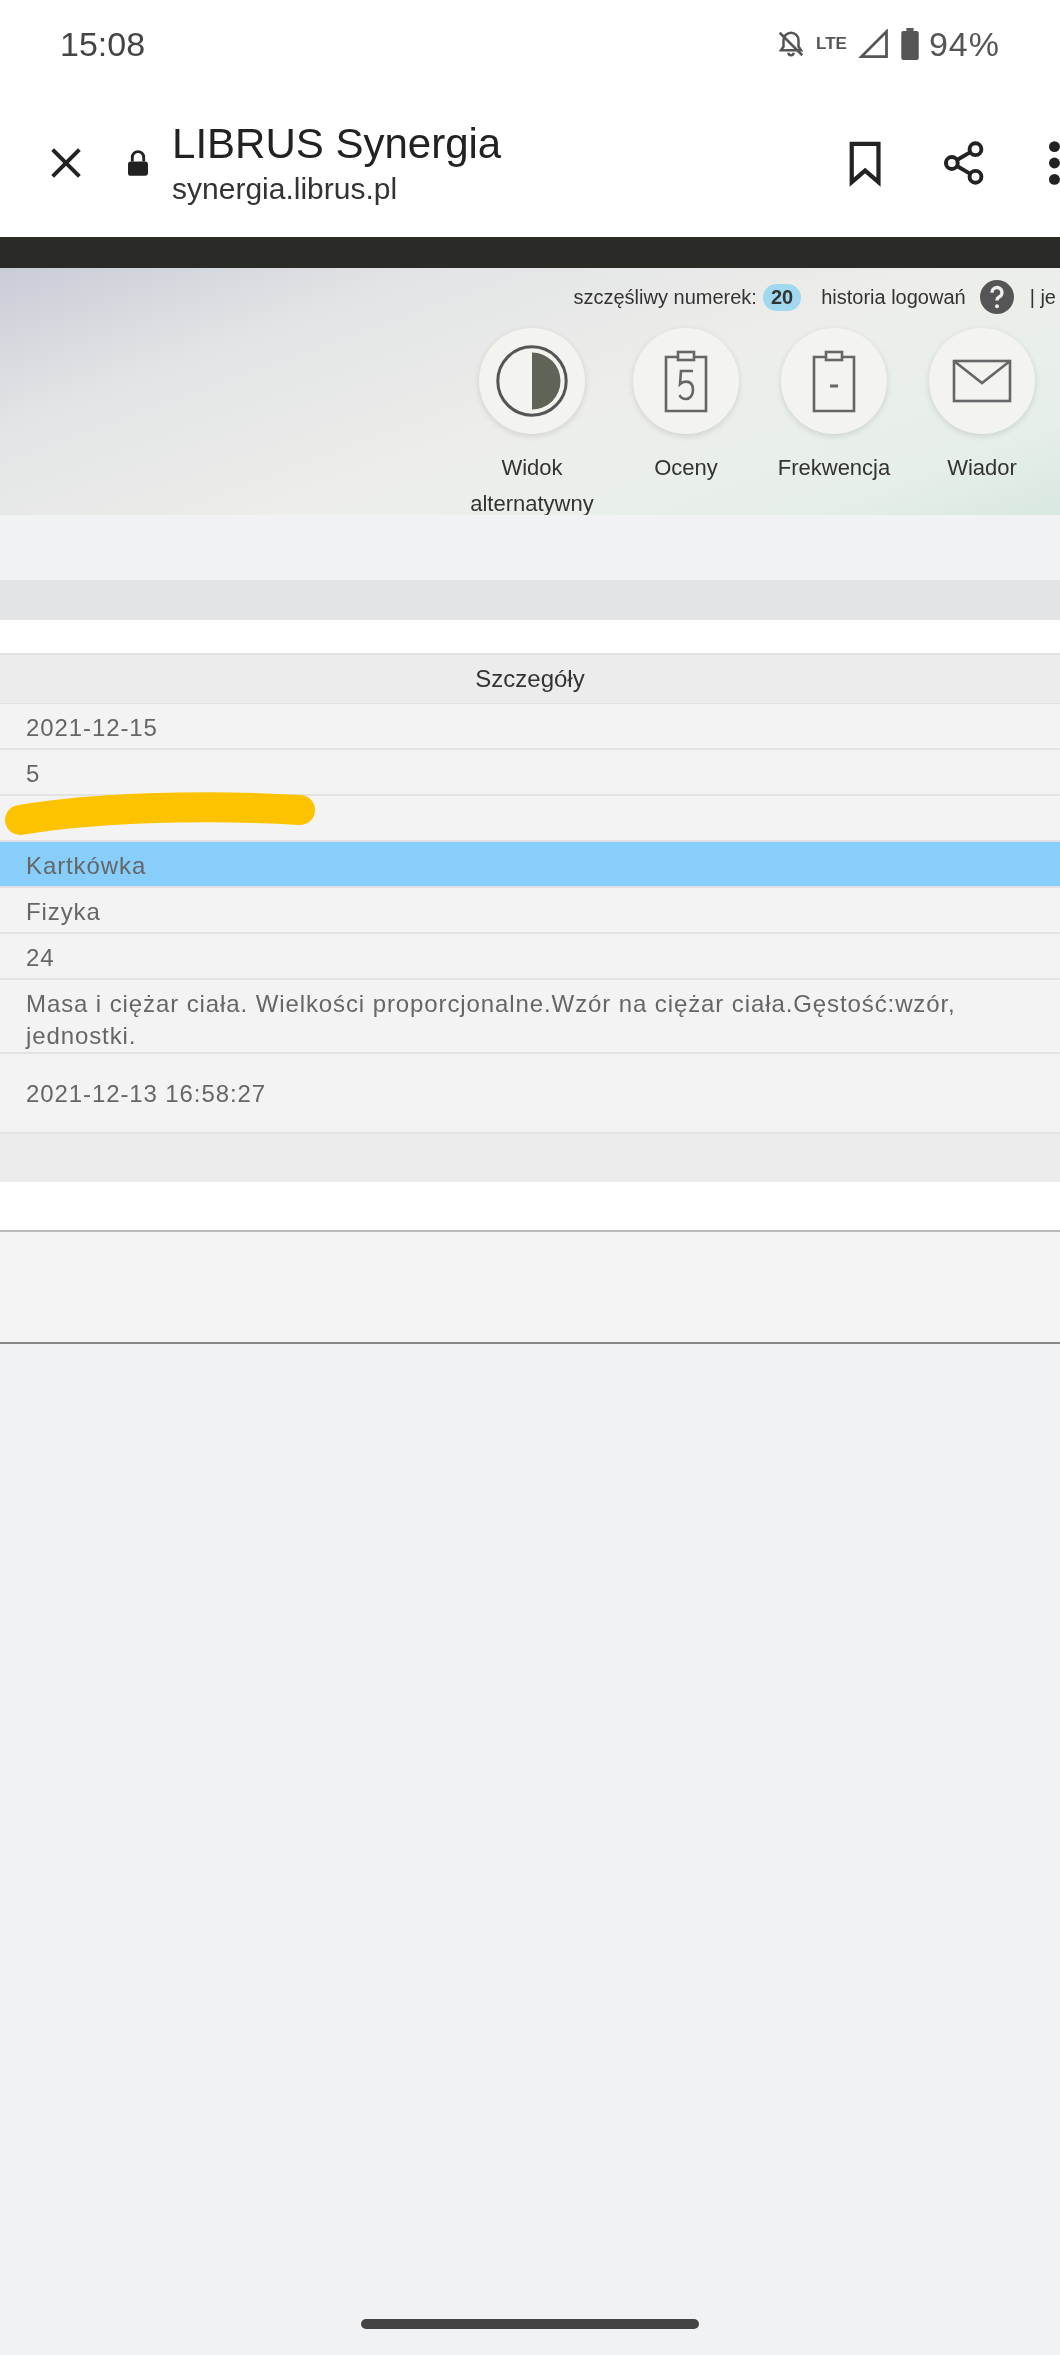  Describe the element at coordinates (782, 297) in the screenshot. I see `lucky-number-badge: 20` at that location.